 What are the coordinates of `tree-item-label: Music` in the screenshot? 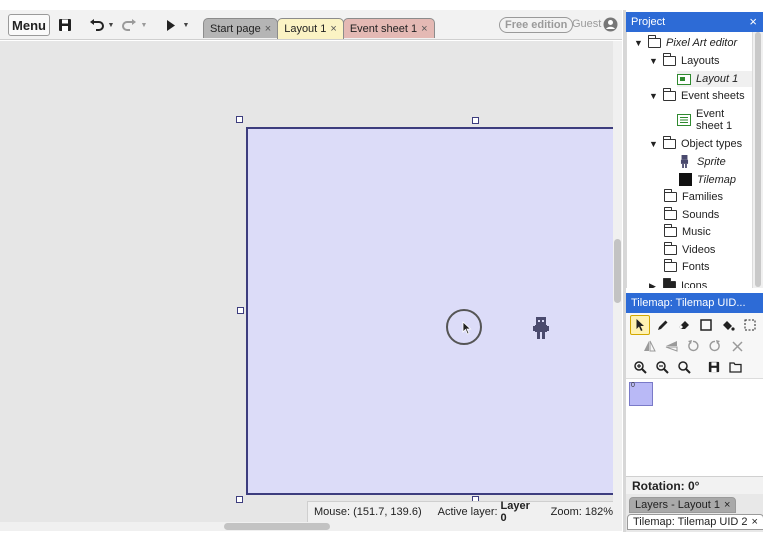 It's located at (696, 232).